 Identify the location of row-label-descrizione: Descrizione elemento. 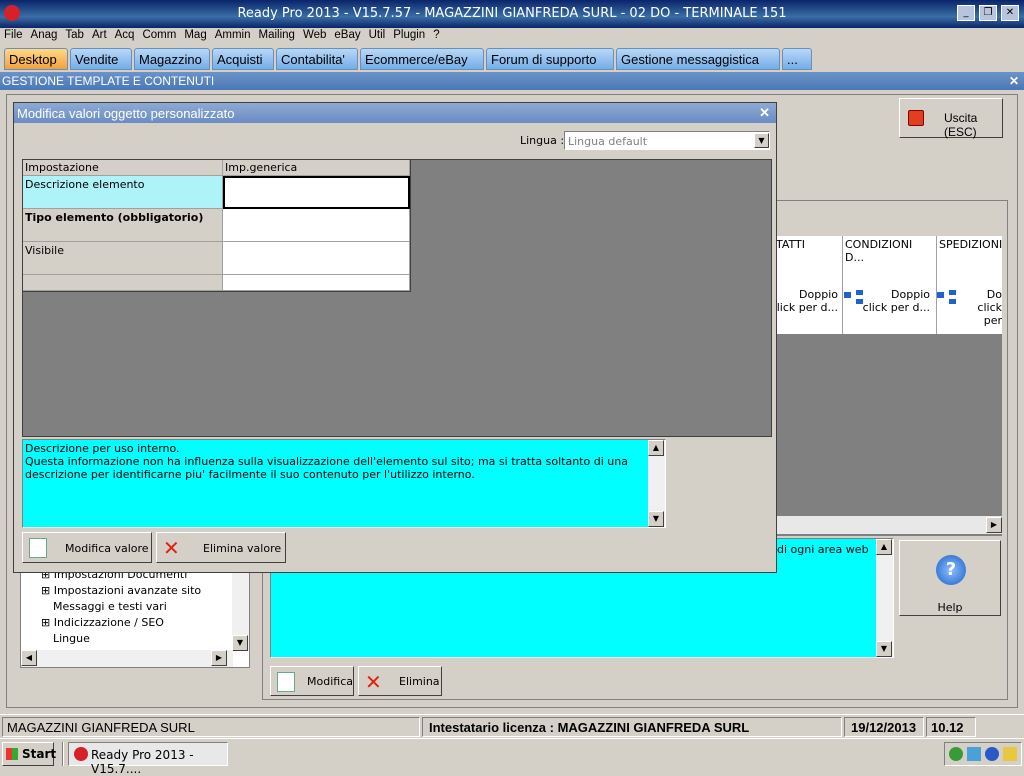
(123, 192).